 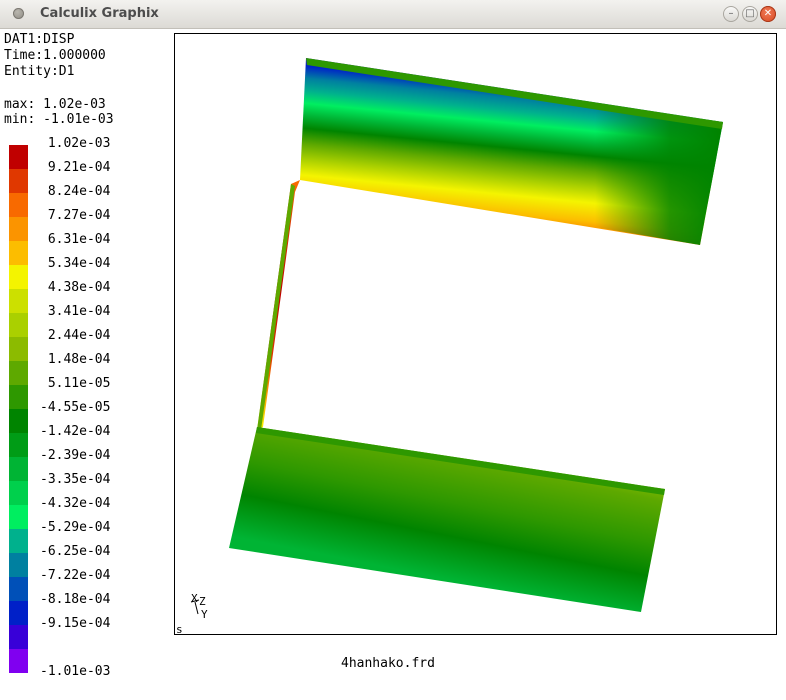 What do you see at coordinates (75, 335) in the screenshot?
I see `legend-label: 2.44e-04` at bounding box center [75, 335].